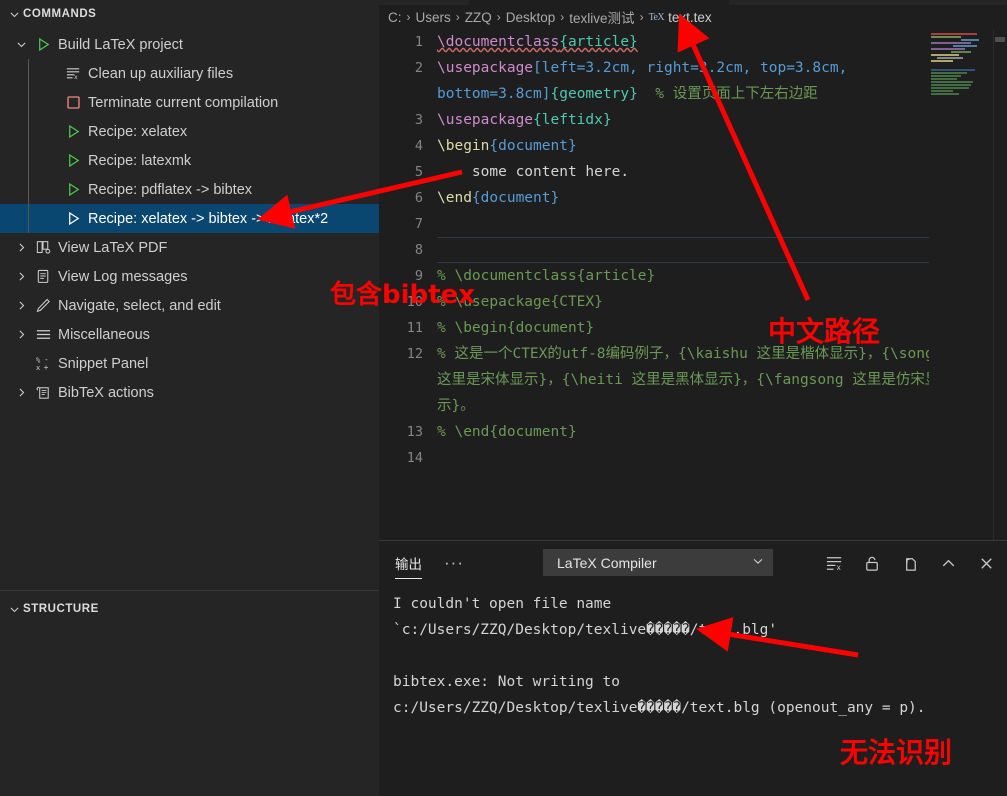 This screenshot has width=1007, height=796. I want to click on sidebar-item-bibtex-actions: BibTeX actions, so click(189, 392).